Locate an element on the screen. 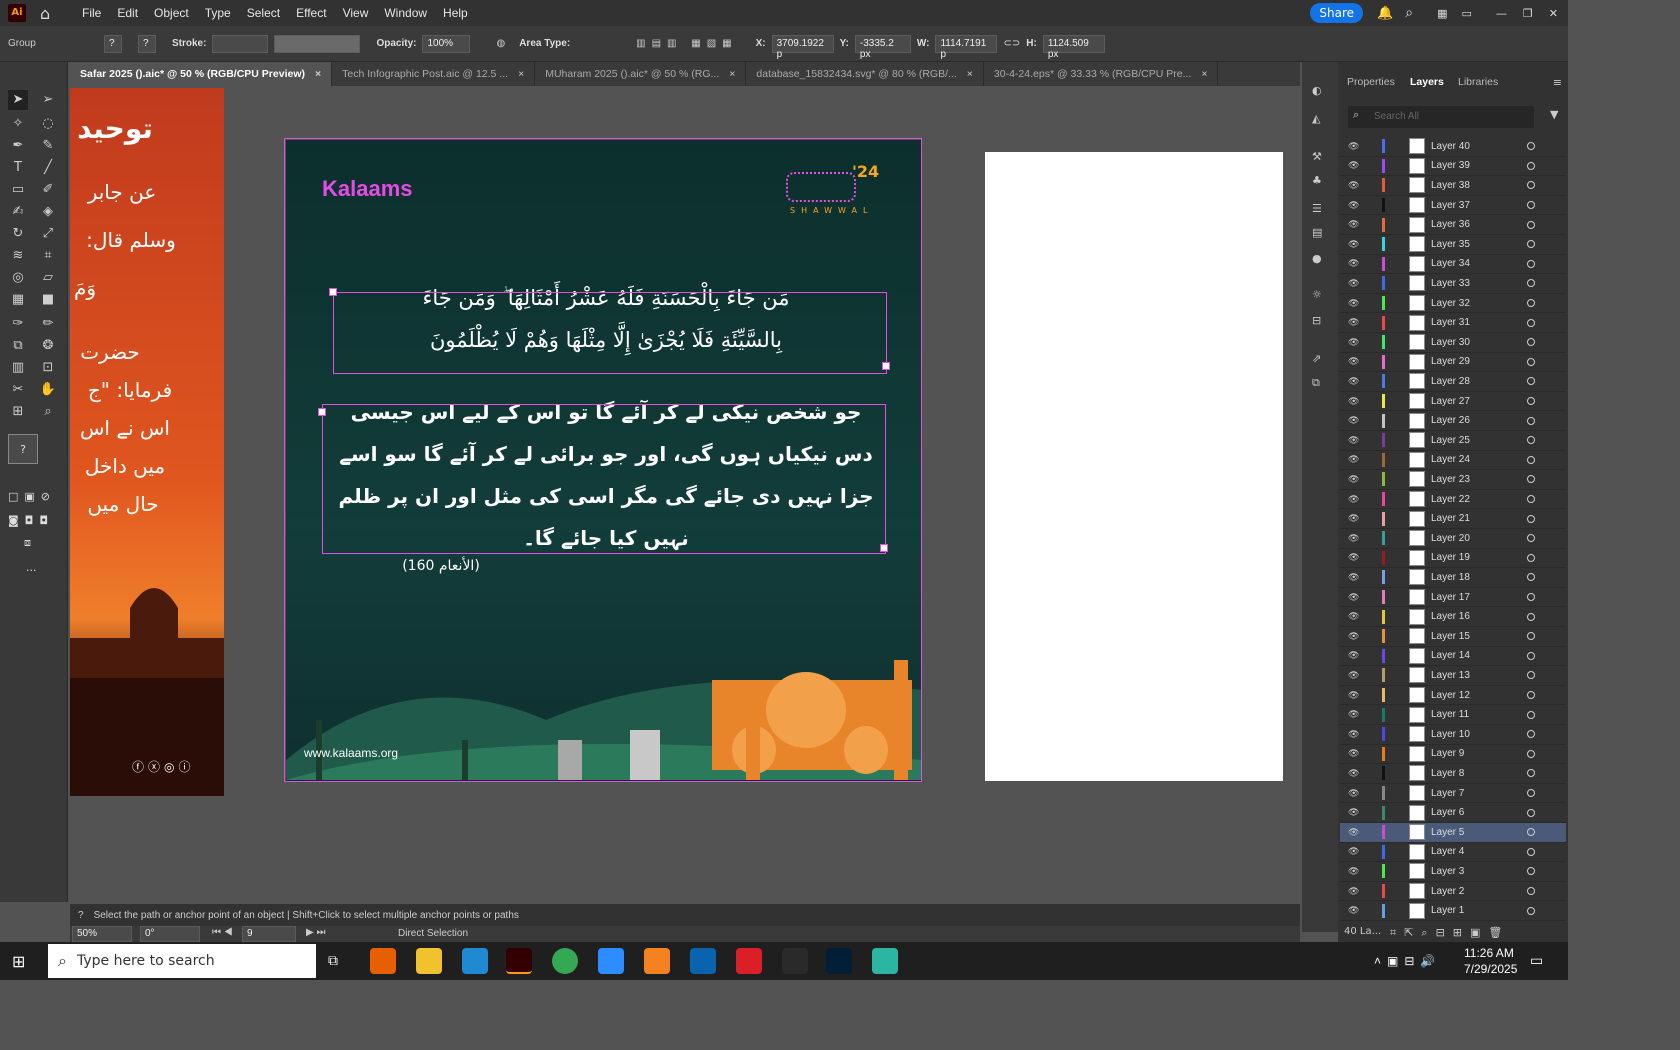 This screenshot has height=1050, width=1680. layer-name: Layer 17 is located at coordinates (1476, 597).